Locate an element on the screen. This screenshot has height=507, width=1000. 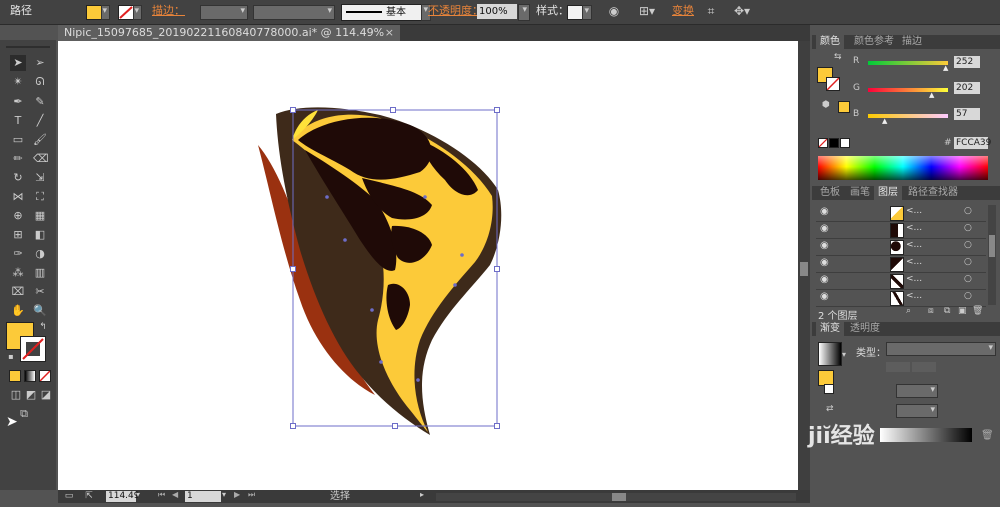
style-swatch is located at coordinates (575, 12).